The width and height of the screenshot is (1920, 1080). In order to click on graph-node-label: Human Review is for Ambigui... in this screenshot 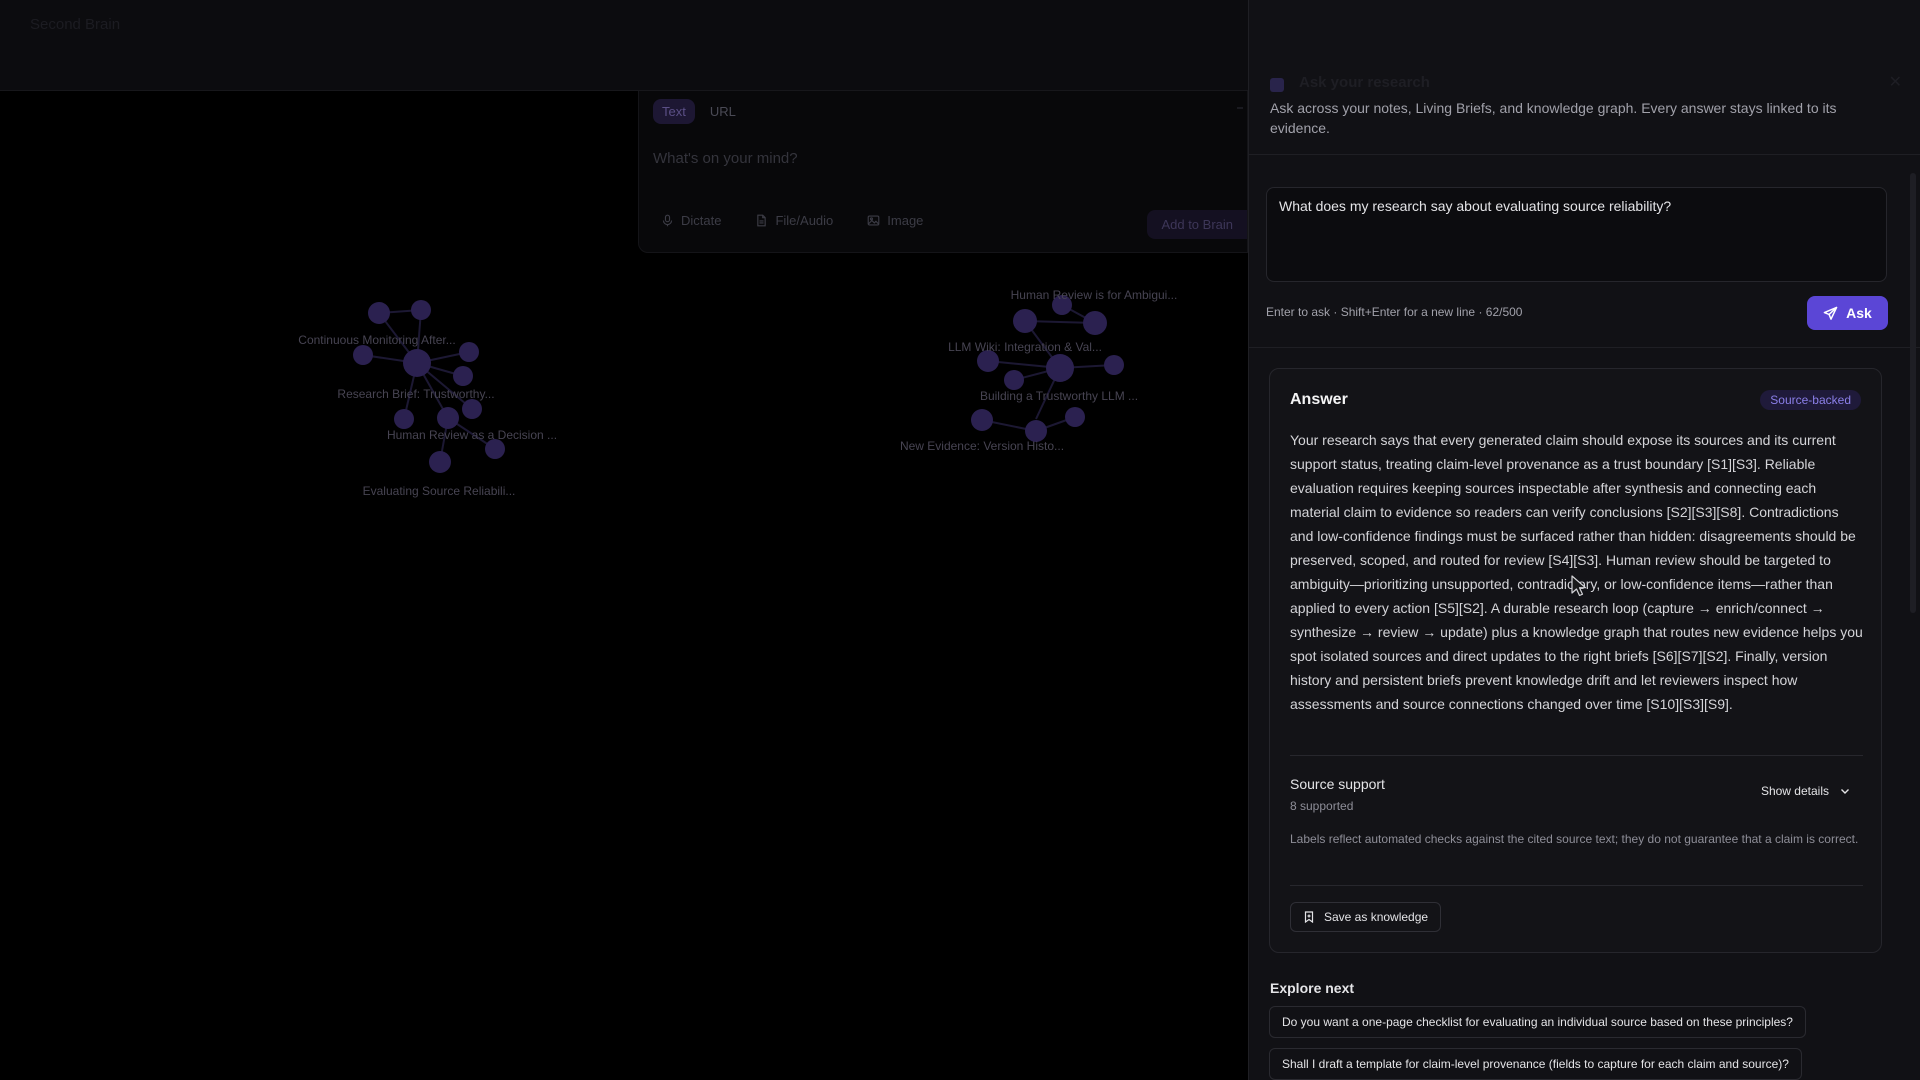, I will do `click(1094, 295)`.